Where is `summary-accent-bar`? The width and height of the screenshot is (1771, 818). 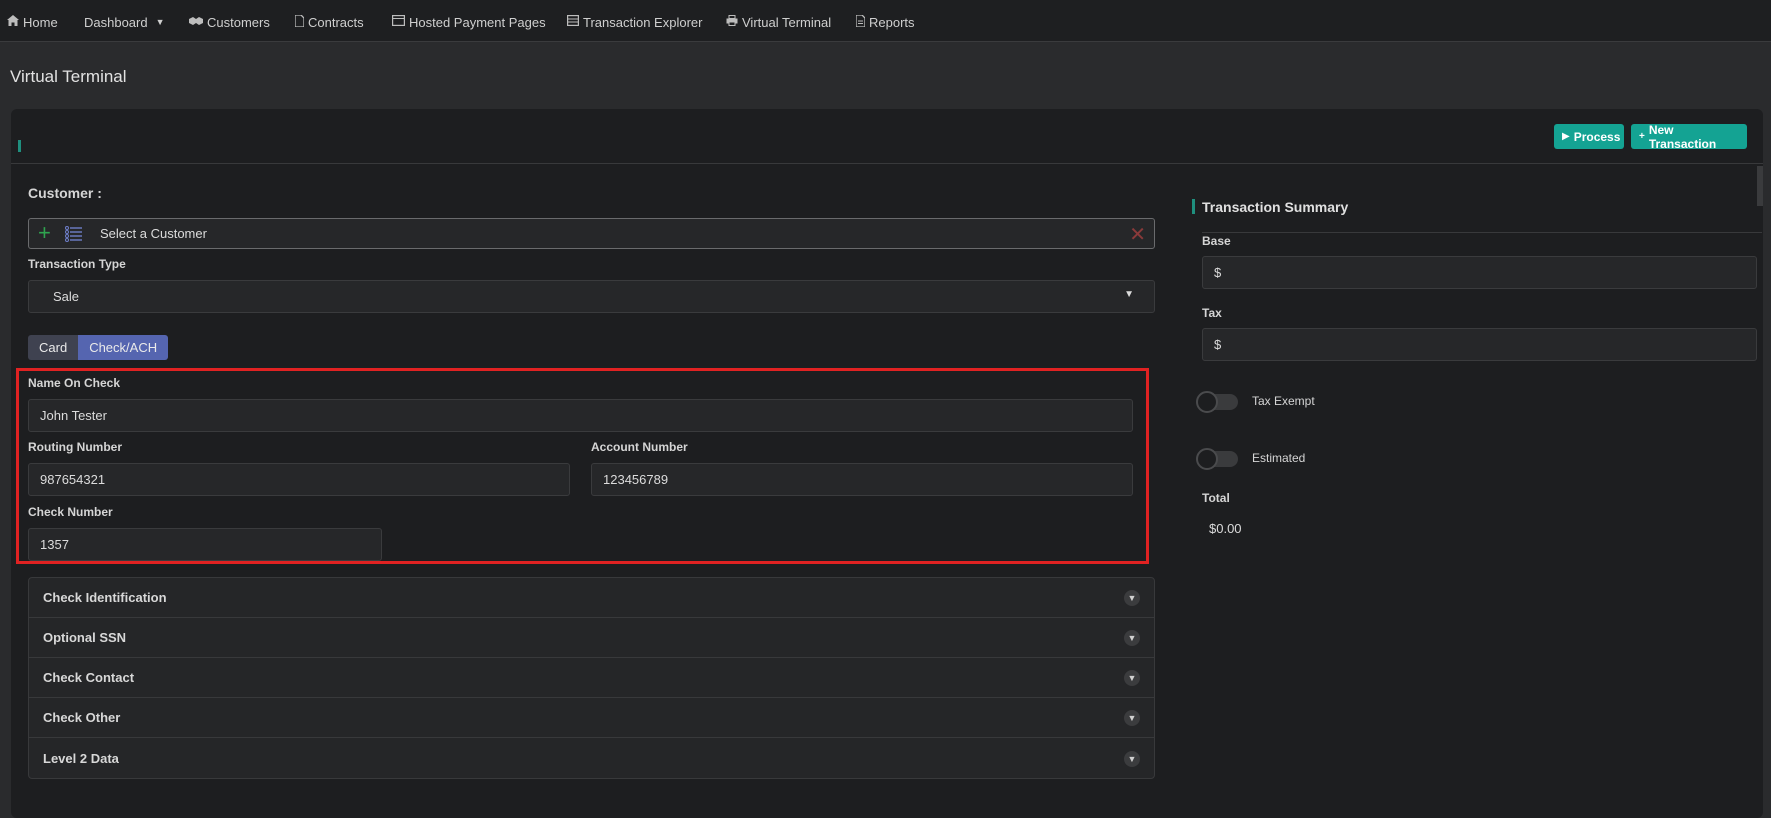
summary-accent-bar is located at coordinates (1193, 206).